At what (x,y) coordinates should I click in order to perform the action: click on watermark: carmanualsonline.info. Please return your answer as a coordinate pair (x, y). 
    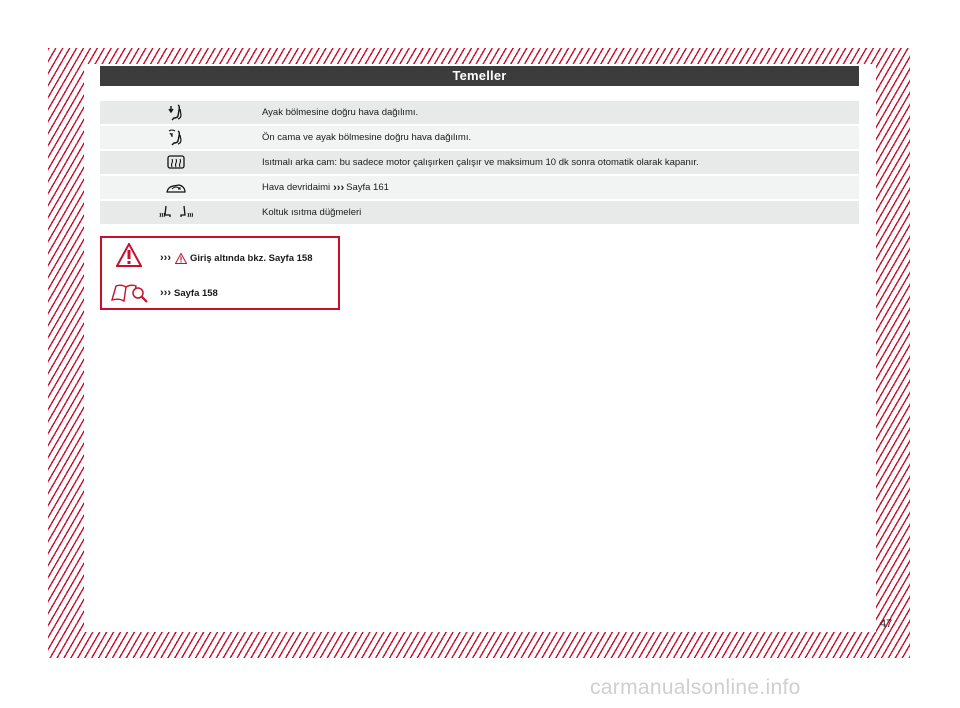
    Looking at the image, I should click on (695, 687).